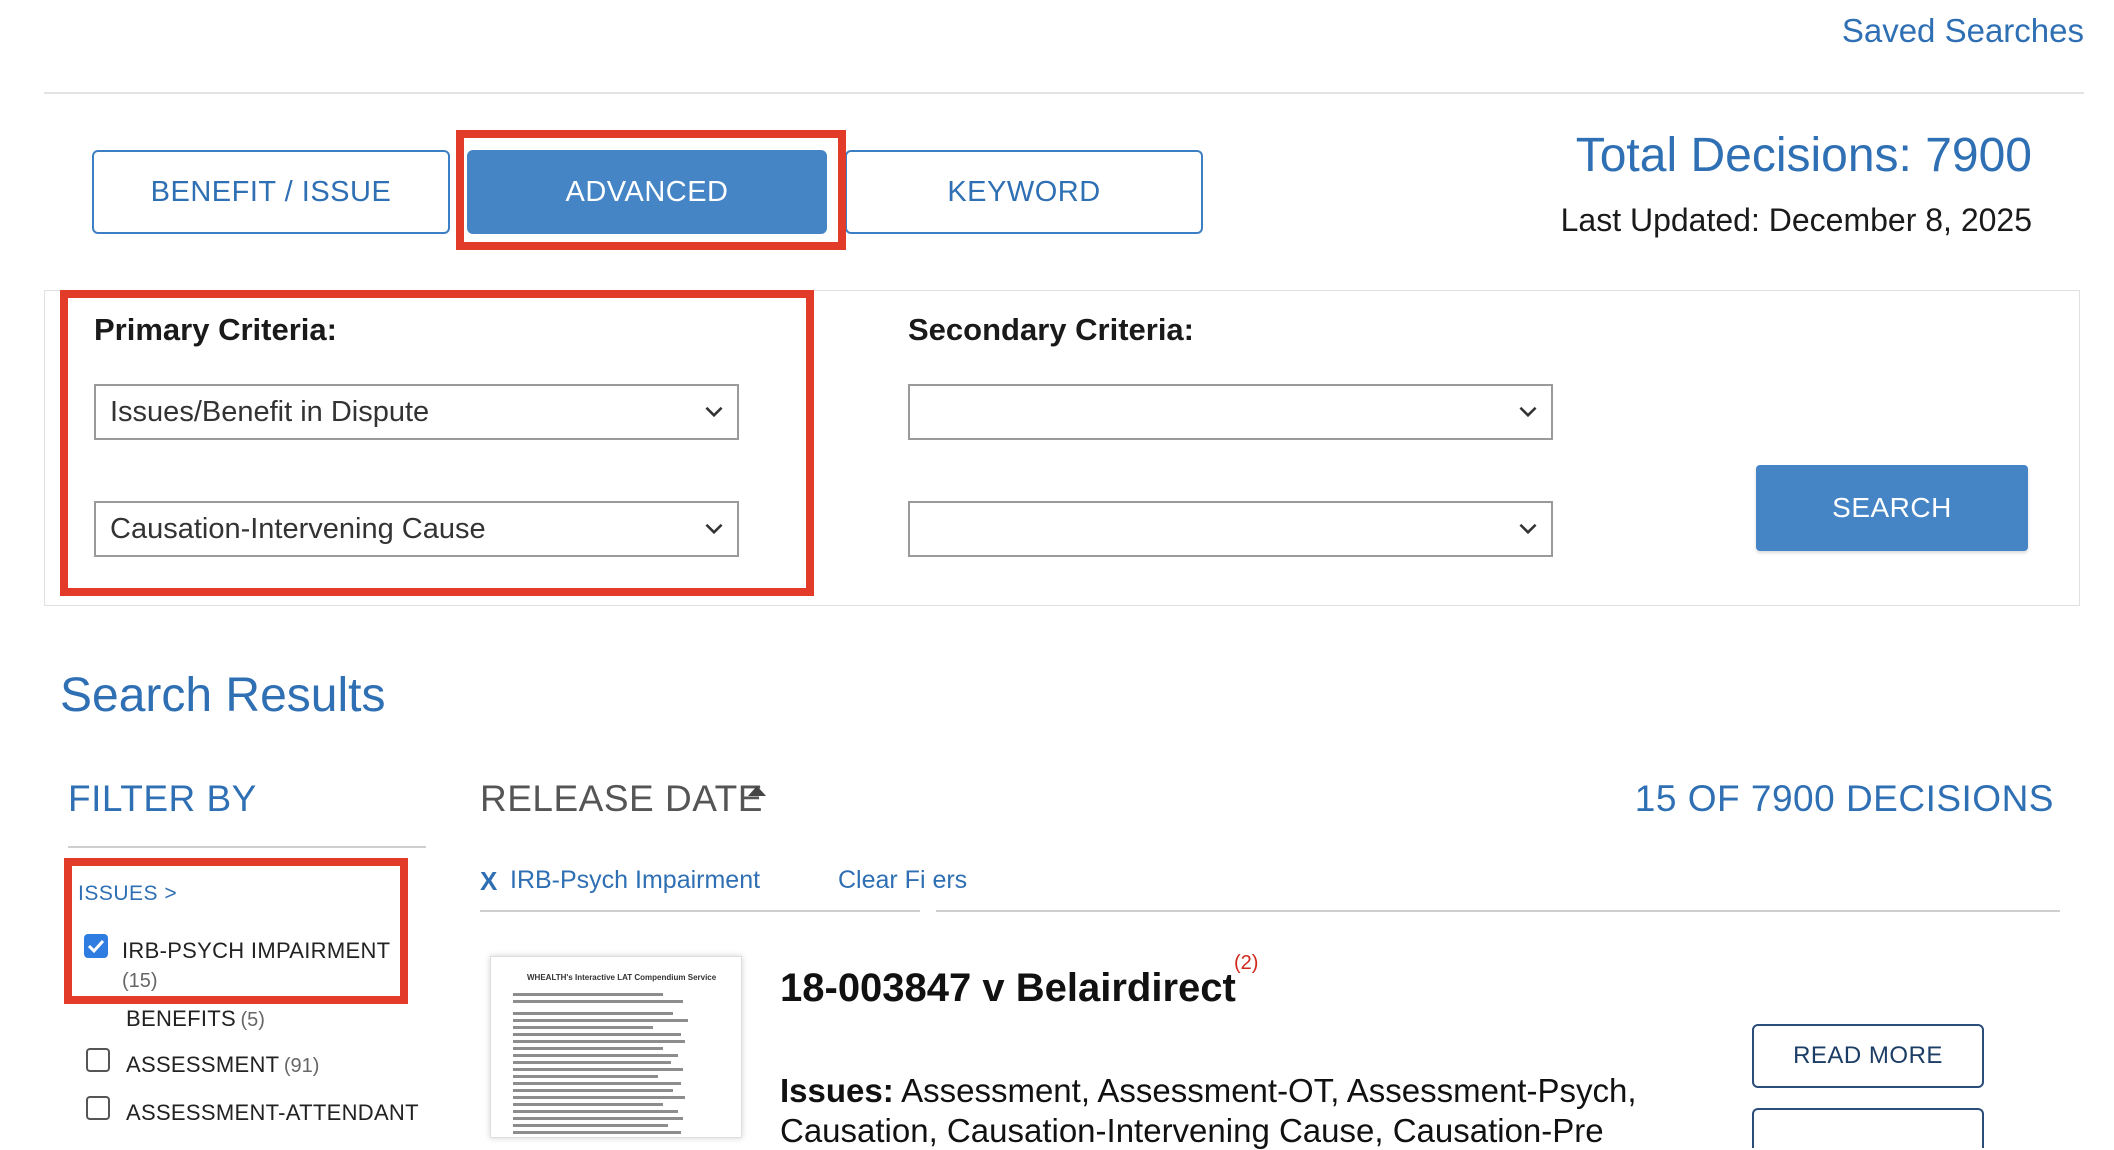  Describe the element at coordinates (621, 799) in the screenshot. I see `sort-release-date: RELEASE DATE` at that location.